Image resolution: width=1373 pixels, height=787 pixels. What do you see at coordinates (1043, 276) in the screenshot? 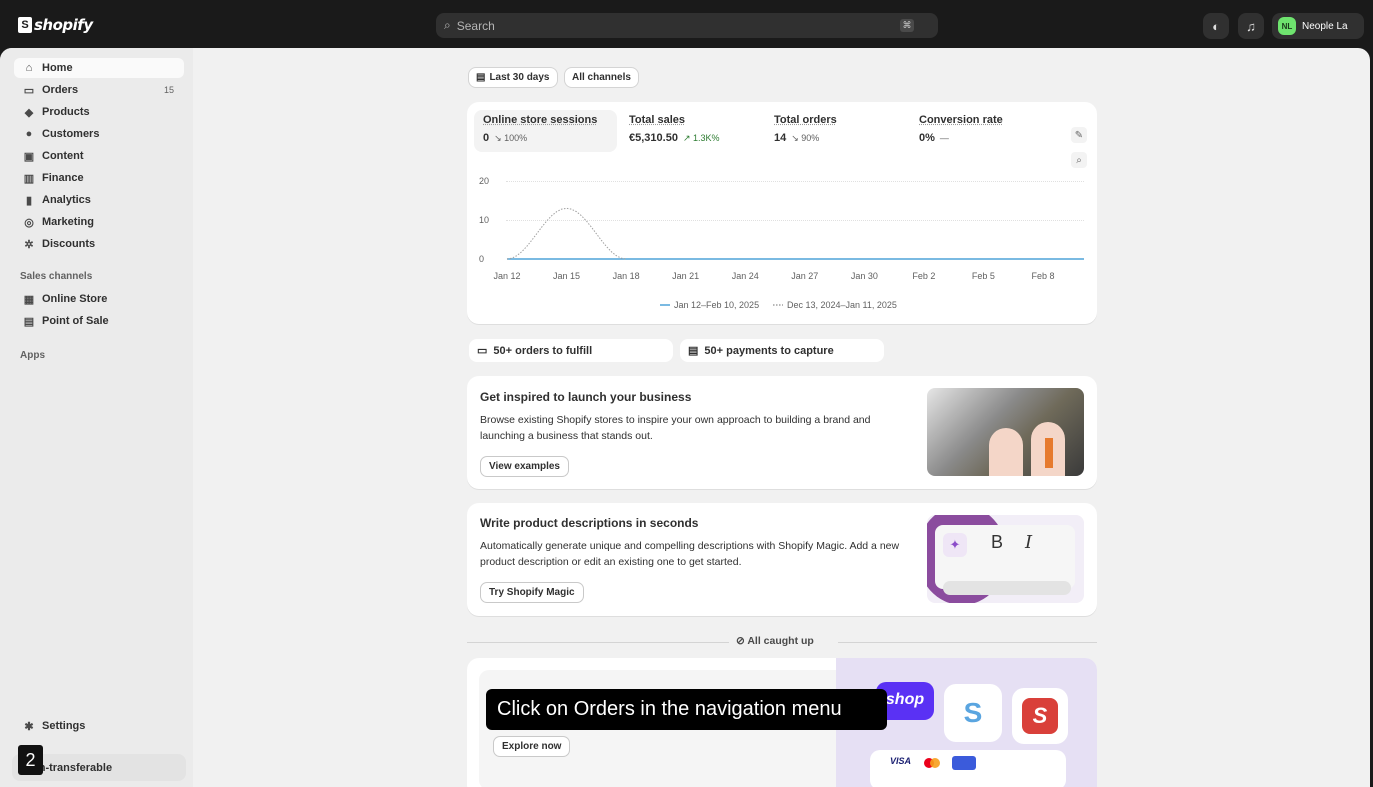
I see `x-tick-label: Feb 8` at bounding box center [1043, 276].